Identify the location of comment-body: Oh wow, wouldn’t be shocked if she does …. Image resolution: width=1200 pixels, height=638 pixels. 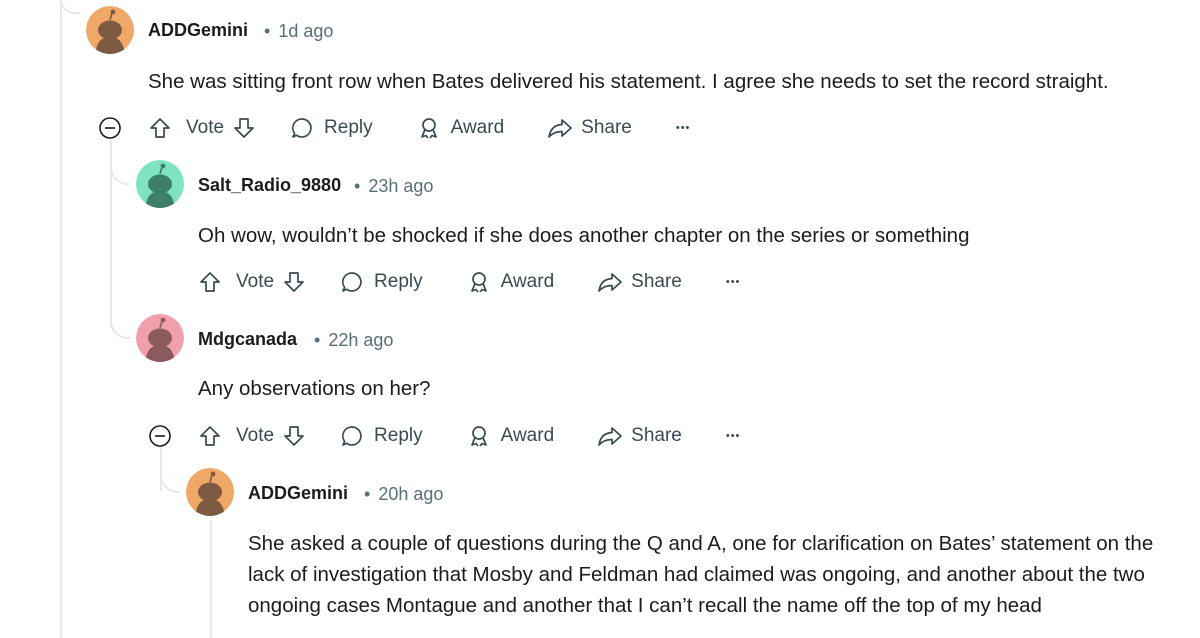
(584, 235).